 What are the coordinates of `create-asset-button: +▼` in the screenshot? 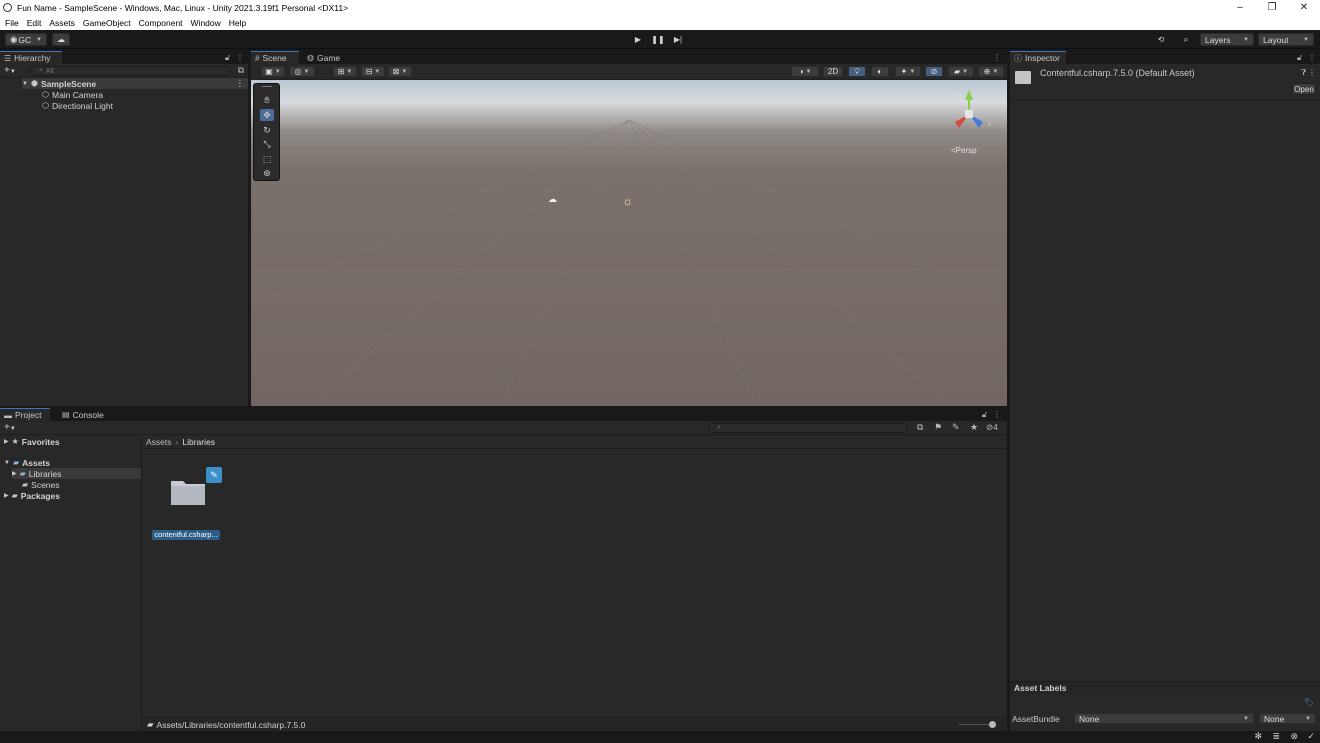 It's located at (10, 427).